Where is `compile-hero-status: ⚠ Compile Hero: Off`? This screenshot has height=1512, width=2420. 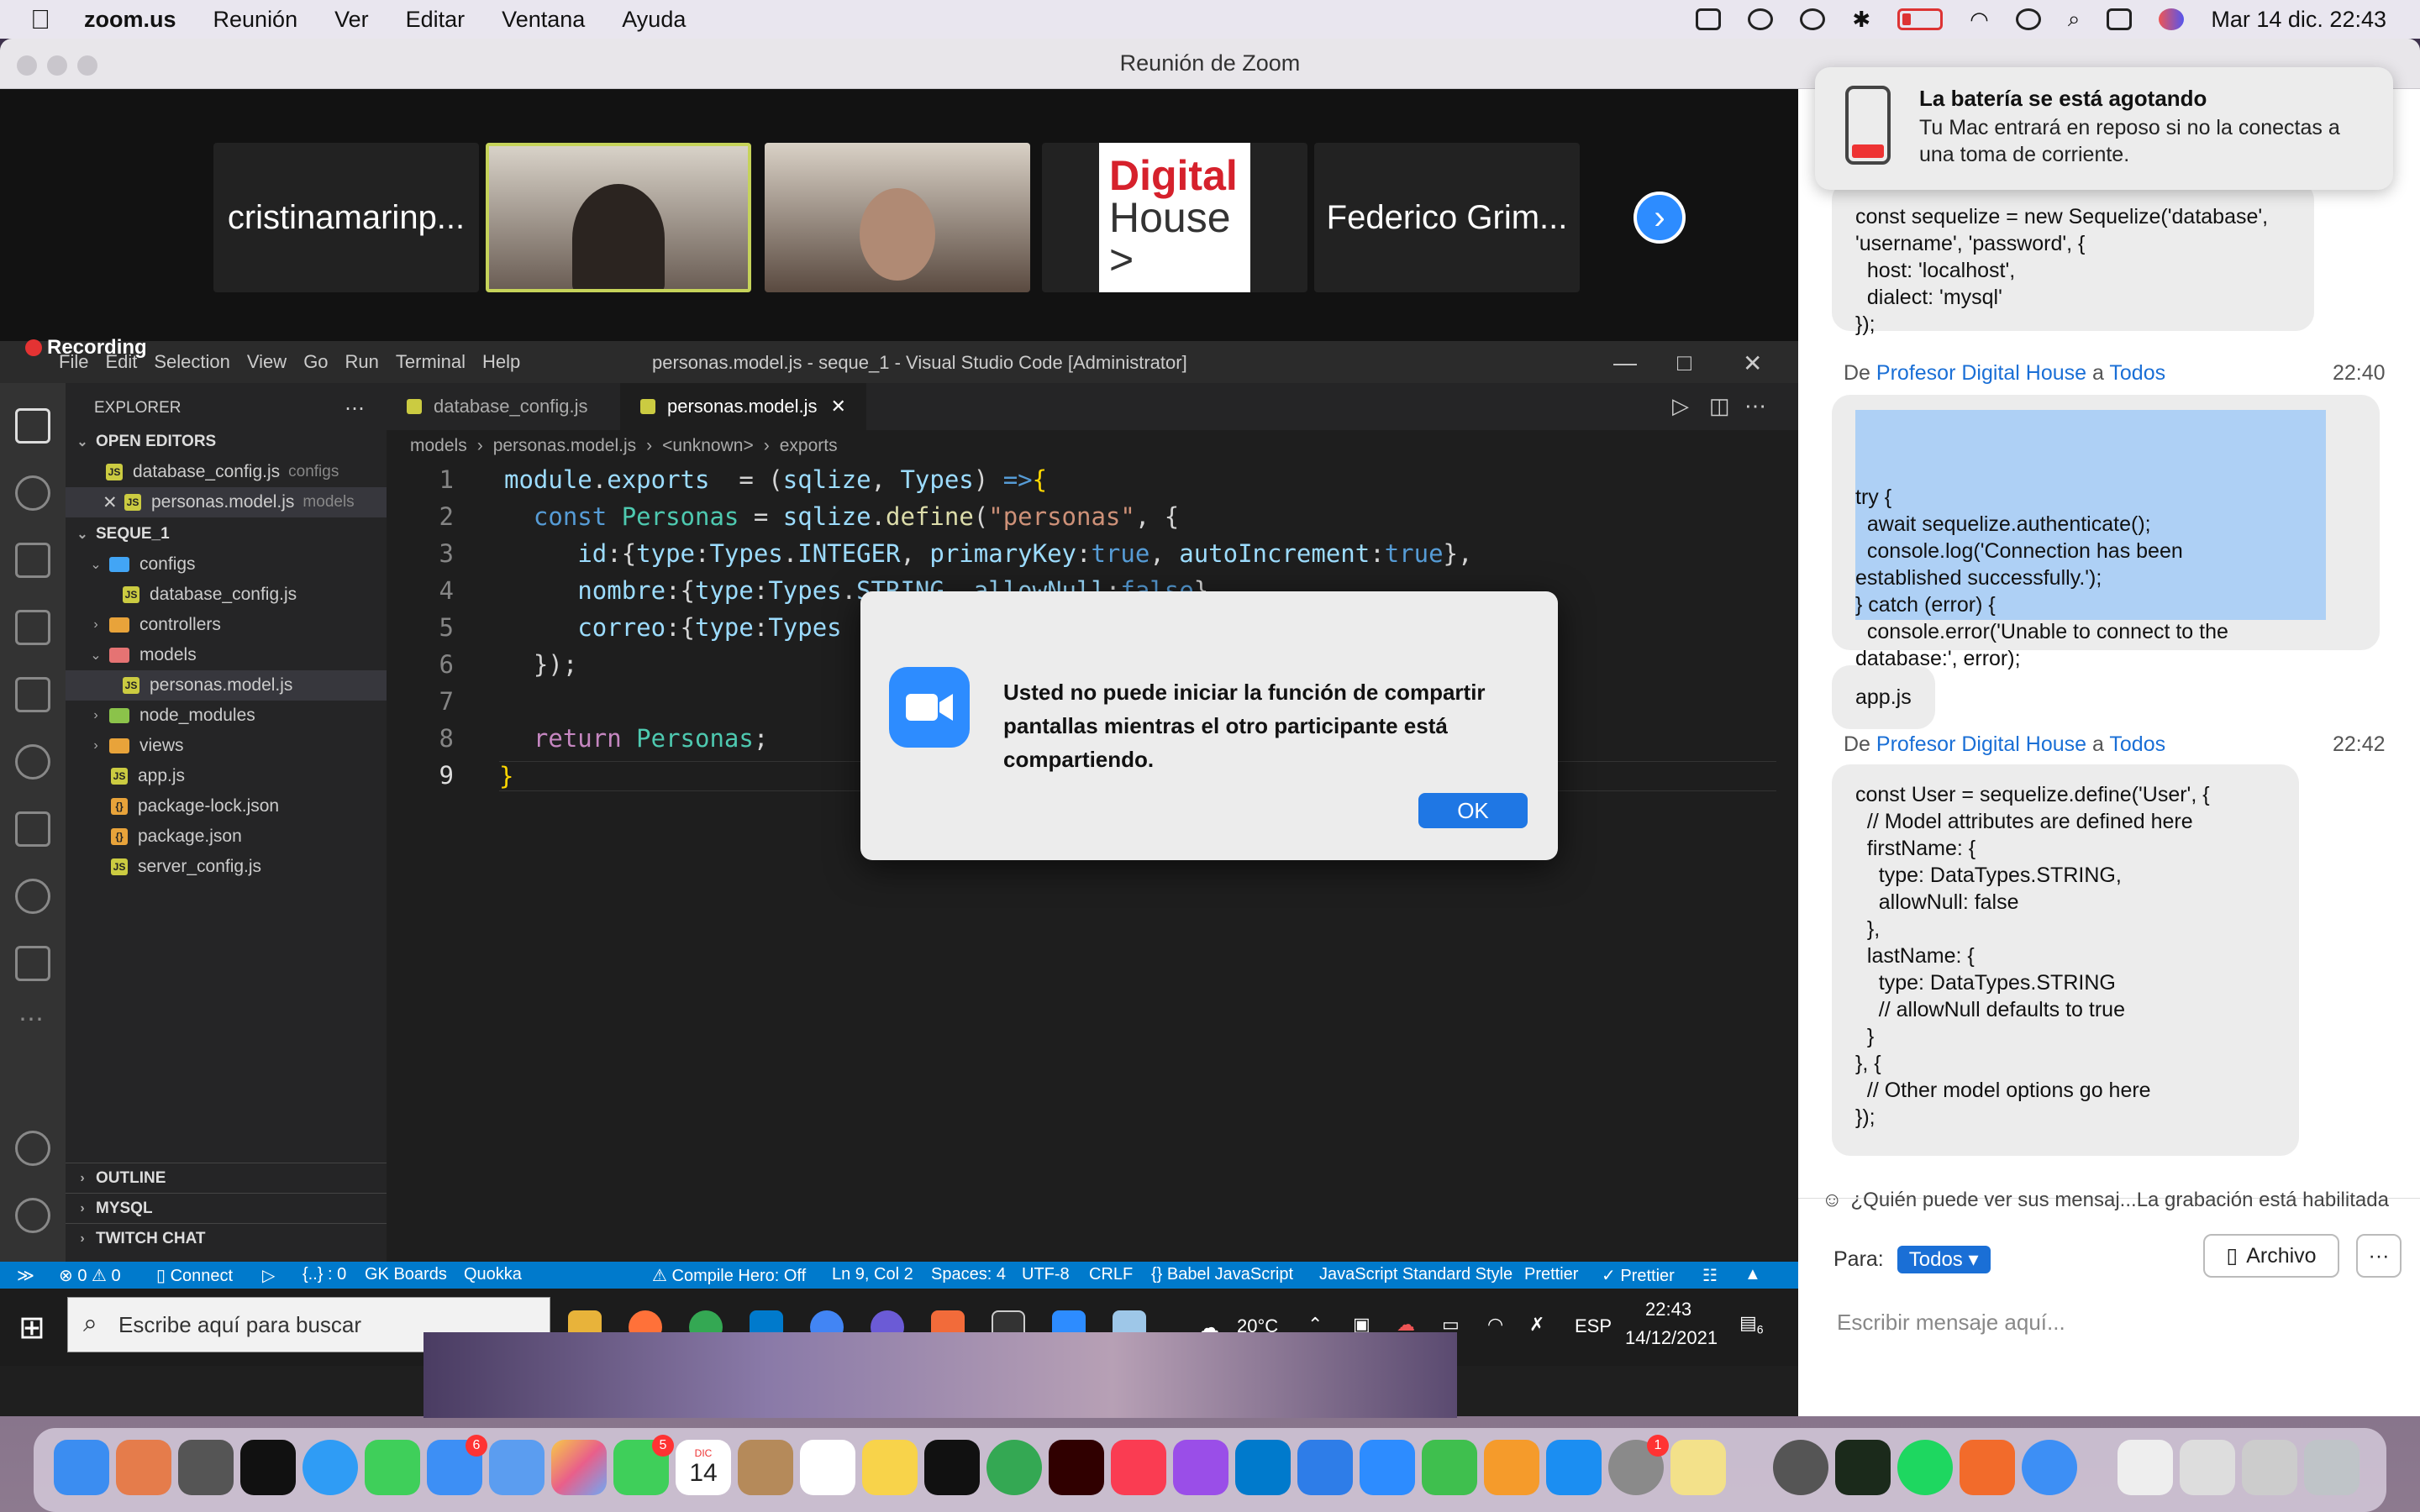
compile-hero-status: ⚠ Compile Hero: Off is located at coordinates (729, 1275).